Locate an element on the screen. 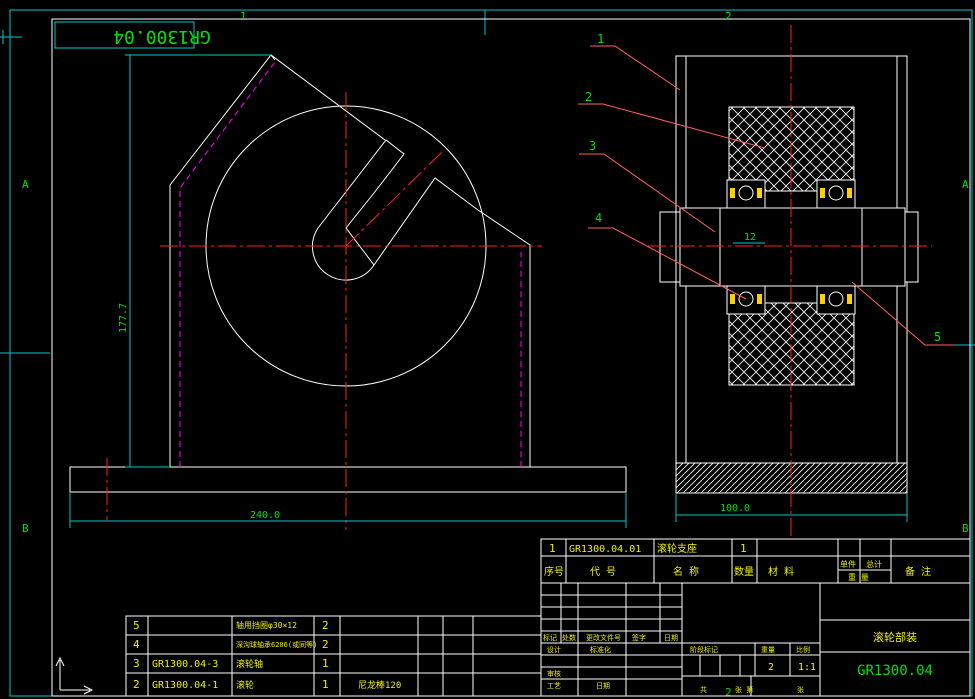  axle-offset-dimension: 12 is located at coordinates (750, 237).